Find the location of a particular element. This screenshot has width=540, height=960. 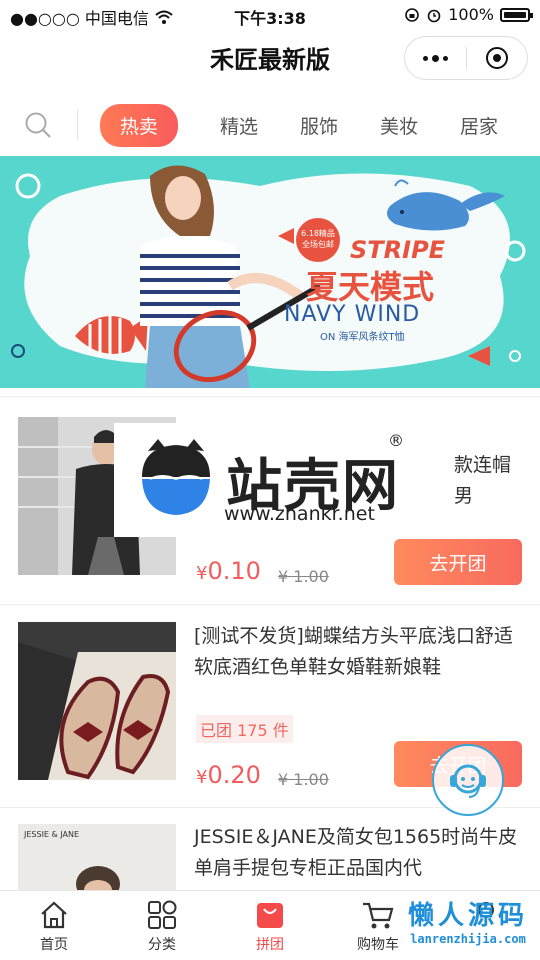

badge-line1: 6.18精品 is located at coordinates (318, 233).